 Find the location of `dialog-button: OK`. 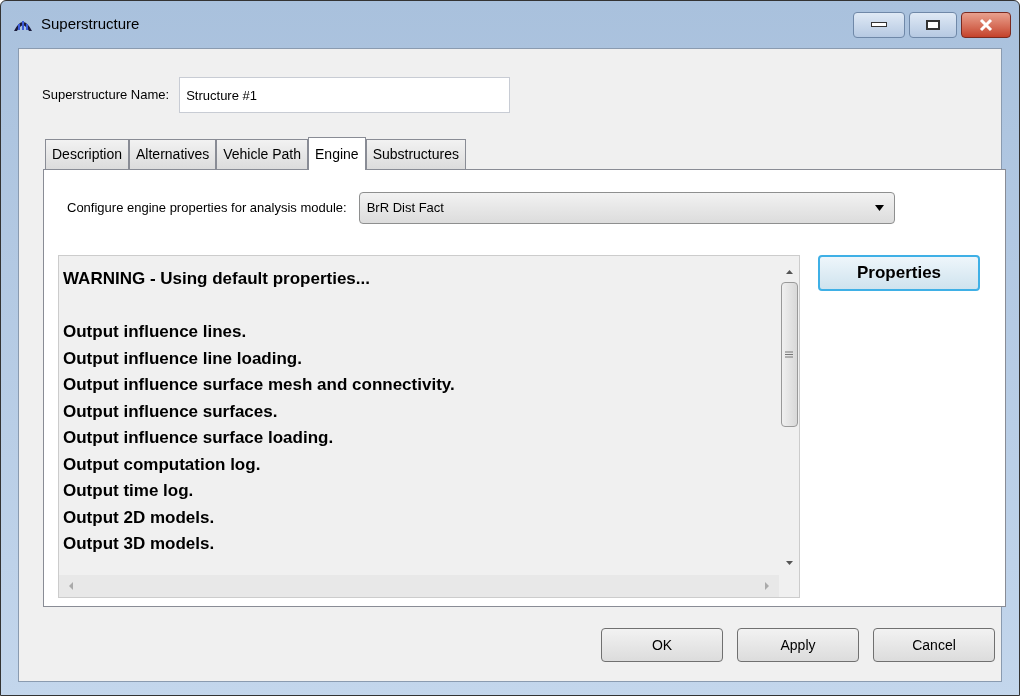

dialog-button: OK is located at coordinates (662, 645).